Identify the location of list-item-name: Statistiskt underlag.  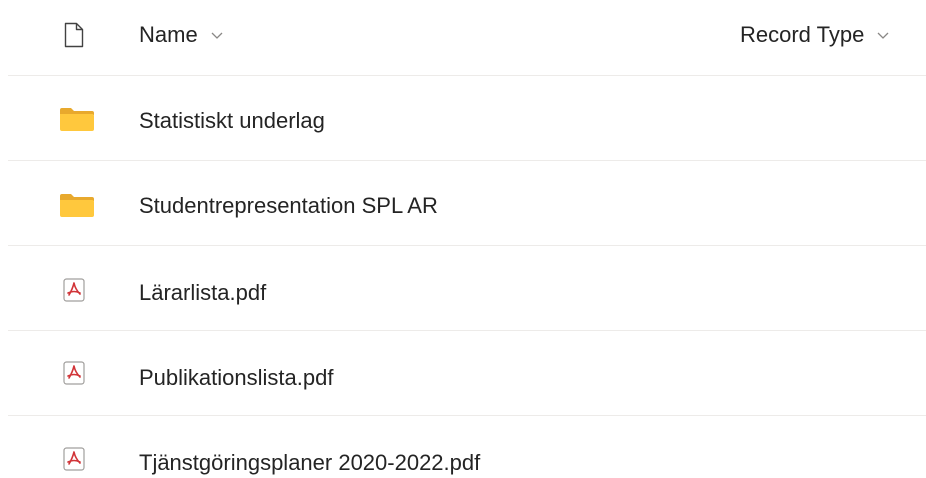
(232, 121).